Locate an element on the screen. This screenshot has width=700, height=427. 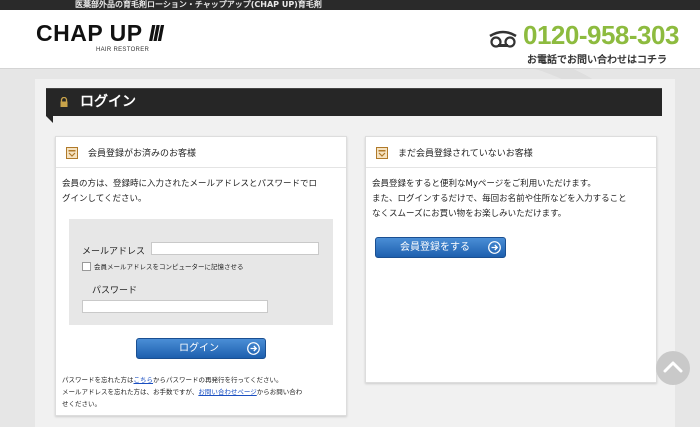
remember-email-checkbox is located at coordinates (86, 266).